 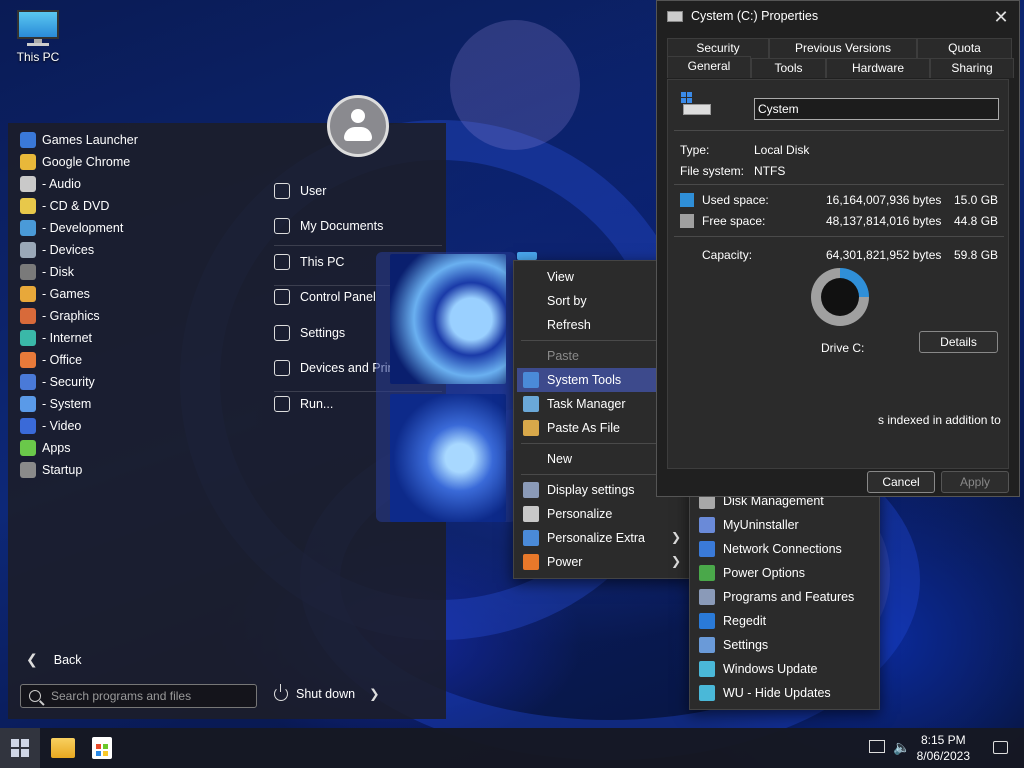 What do you see at coordinates (943, 748) in the screenshot?
I see `clock: 8:15 PM 8/06/2023` at bounding box center [943, 748].